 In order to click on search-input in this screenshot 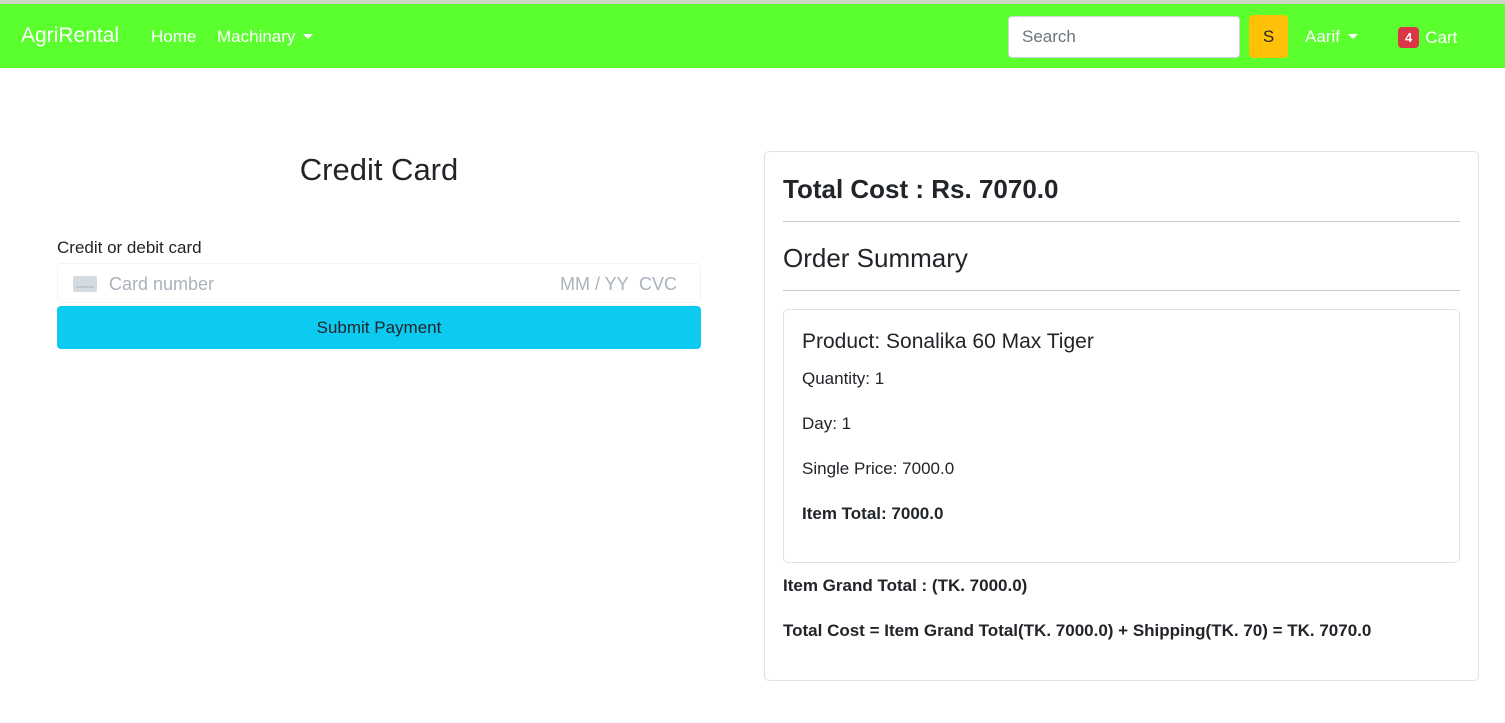, I will do `click(1124, 37)`.